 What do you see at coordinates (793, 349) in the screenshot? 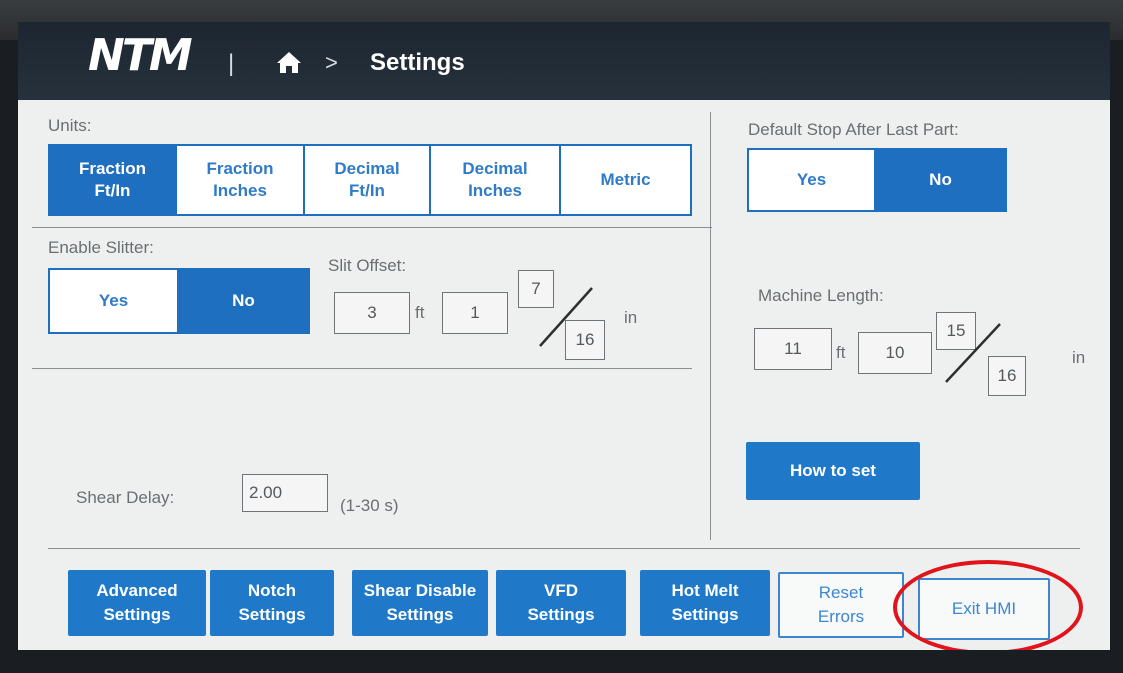
I see `machine-length-feet-input: 11` at bounding box center [793, 349].